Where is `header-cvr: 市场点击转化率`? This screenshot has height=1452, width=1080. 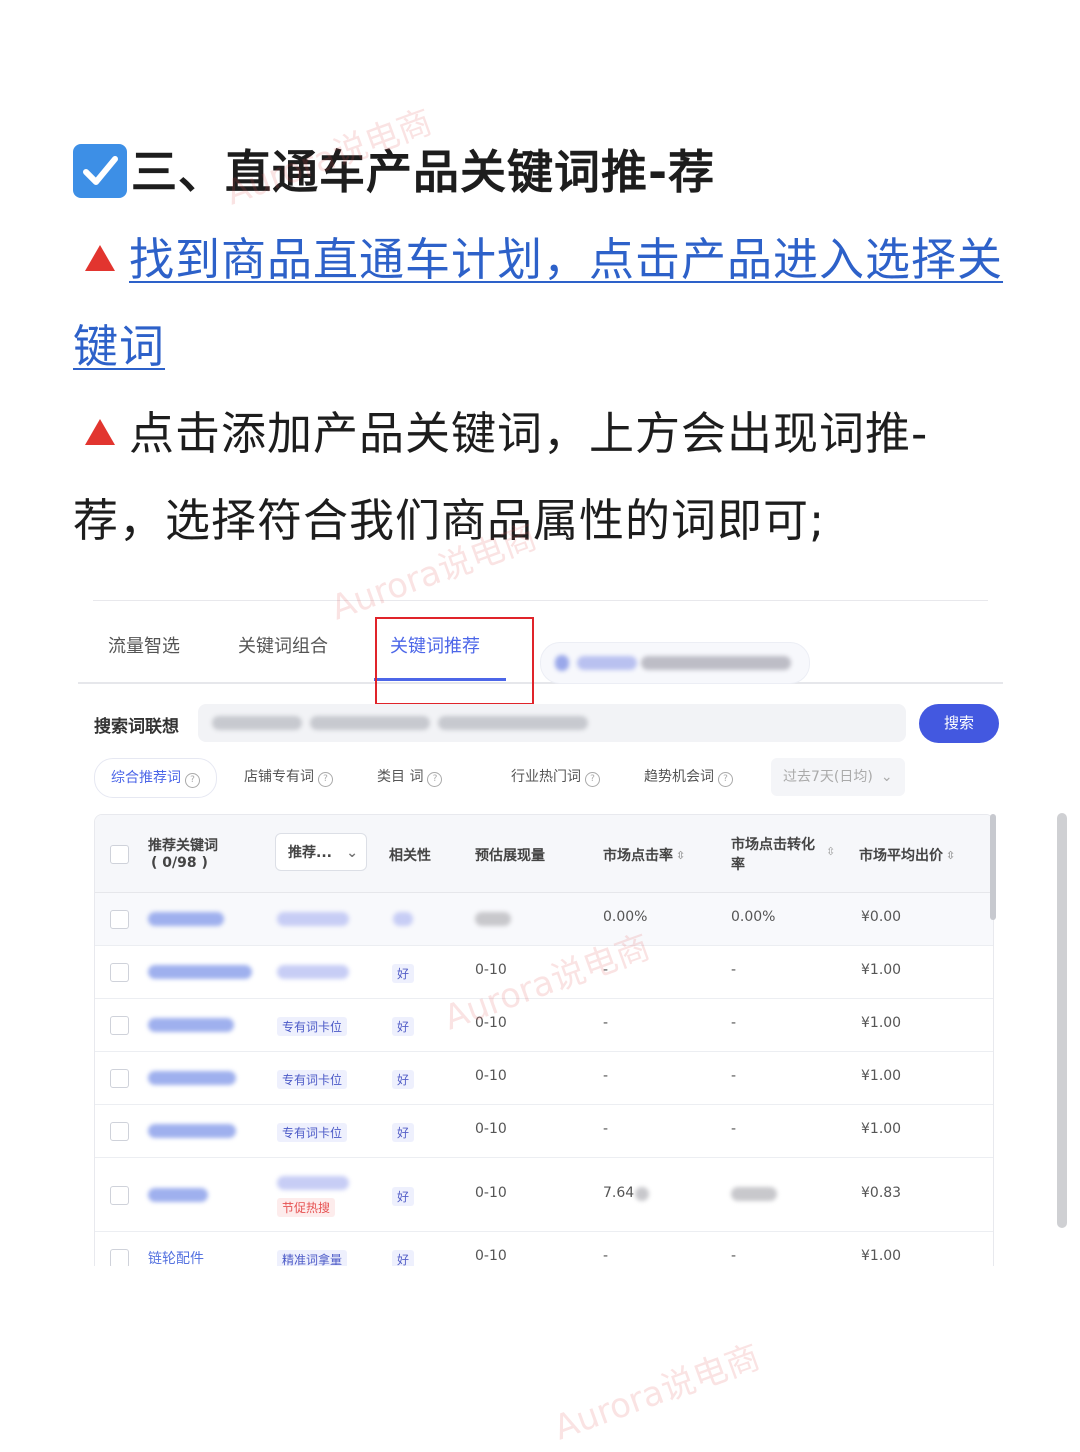
header-cvr: 市场点击转化率 is located at coordinates (773, 855).